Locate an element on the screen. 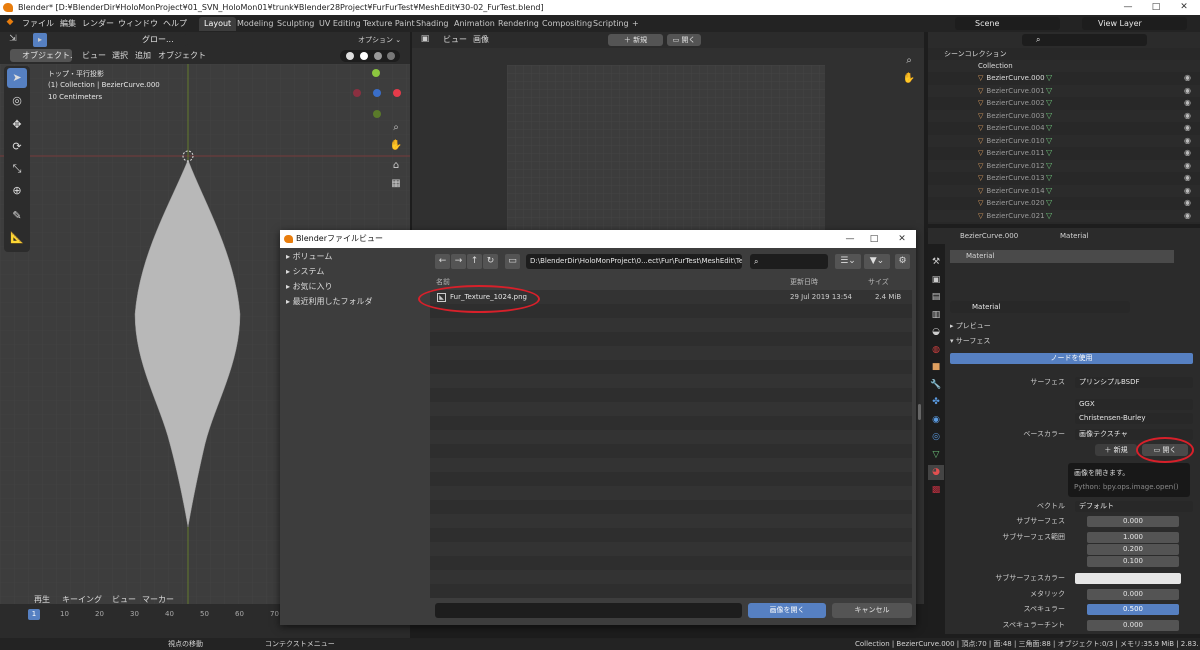 Image resolution: width=1200 pixels, height=650 pixels. property-color-swatch is located at coordinates (1128, 578).